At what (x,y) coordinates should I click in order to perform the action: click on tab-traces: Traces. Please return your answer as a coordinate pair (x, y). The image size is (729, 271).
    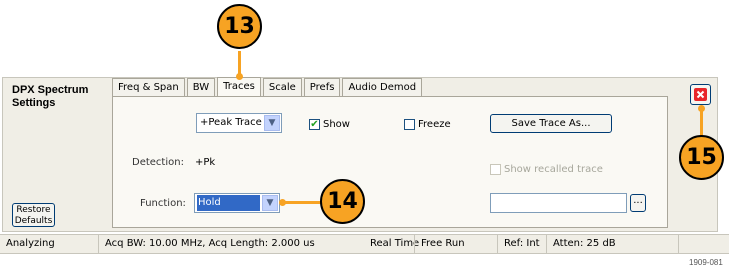
    Looking at the image, I should click on (239, 87).